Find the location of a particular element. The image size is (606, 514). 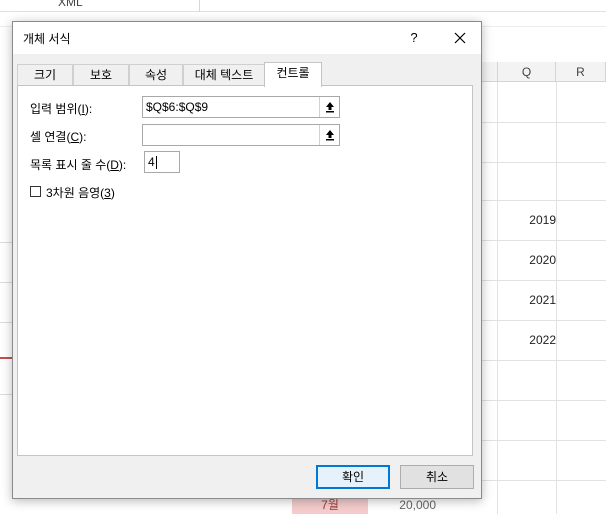

help-button: ? is located at coordinates (414, 38).